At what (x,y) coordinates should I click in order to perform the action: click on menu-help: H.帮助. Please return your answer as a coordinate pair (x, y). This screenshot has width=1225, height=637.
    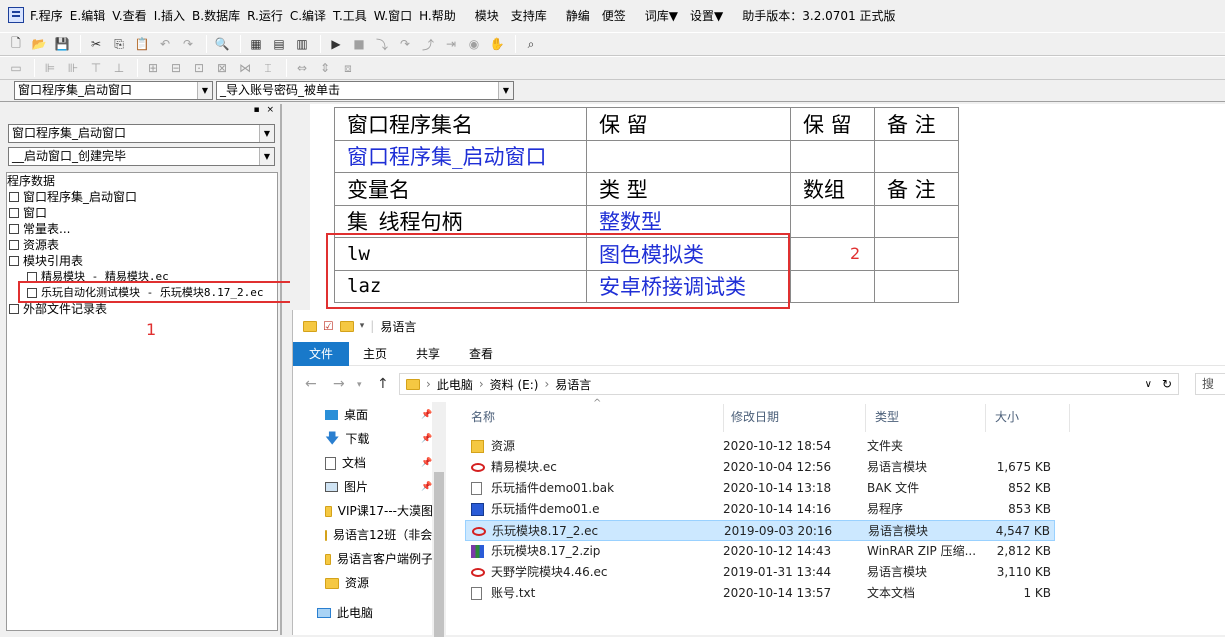
    Looking at the image, I should click on (441, 15).